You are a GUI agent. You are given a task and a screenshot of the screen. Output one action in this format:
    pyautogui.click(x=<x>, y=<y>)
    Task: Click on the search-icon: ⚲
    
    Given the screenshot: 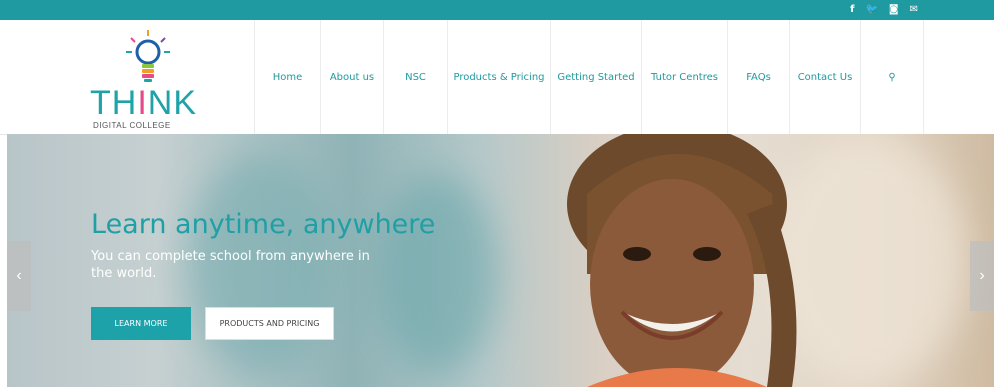 What is the action you would take?
    pyautogui.click(x=892, y=77)
    